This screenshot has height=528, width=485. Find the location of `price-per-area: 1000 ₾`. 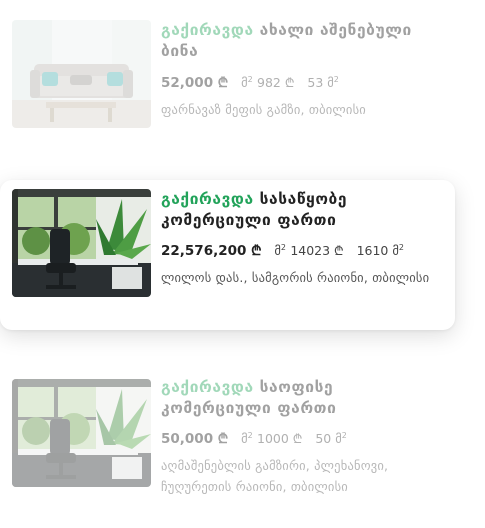

price-per-area: 1000 ₾ is located at coordinates (280, 438).